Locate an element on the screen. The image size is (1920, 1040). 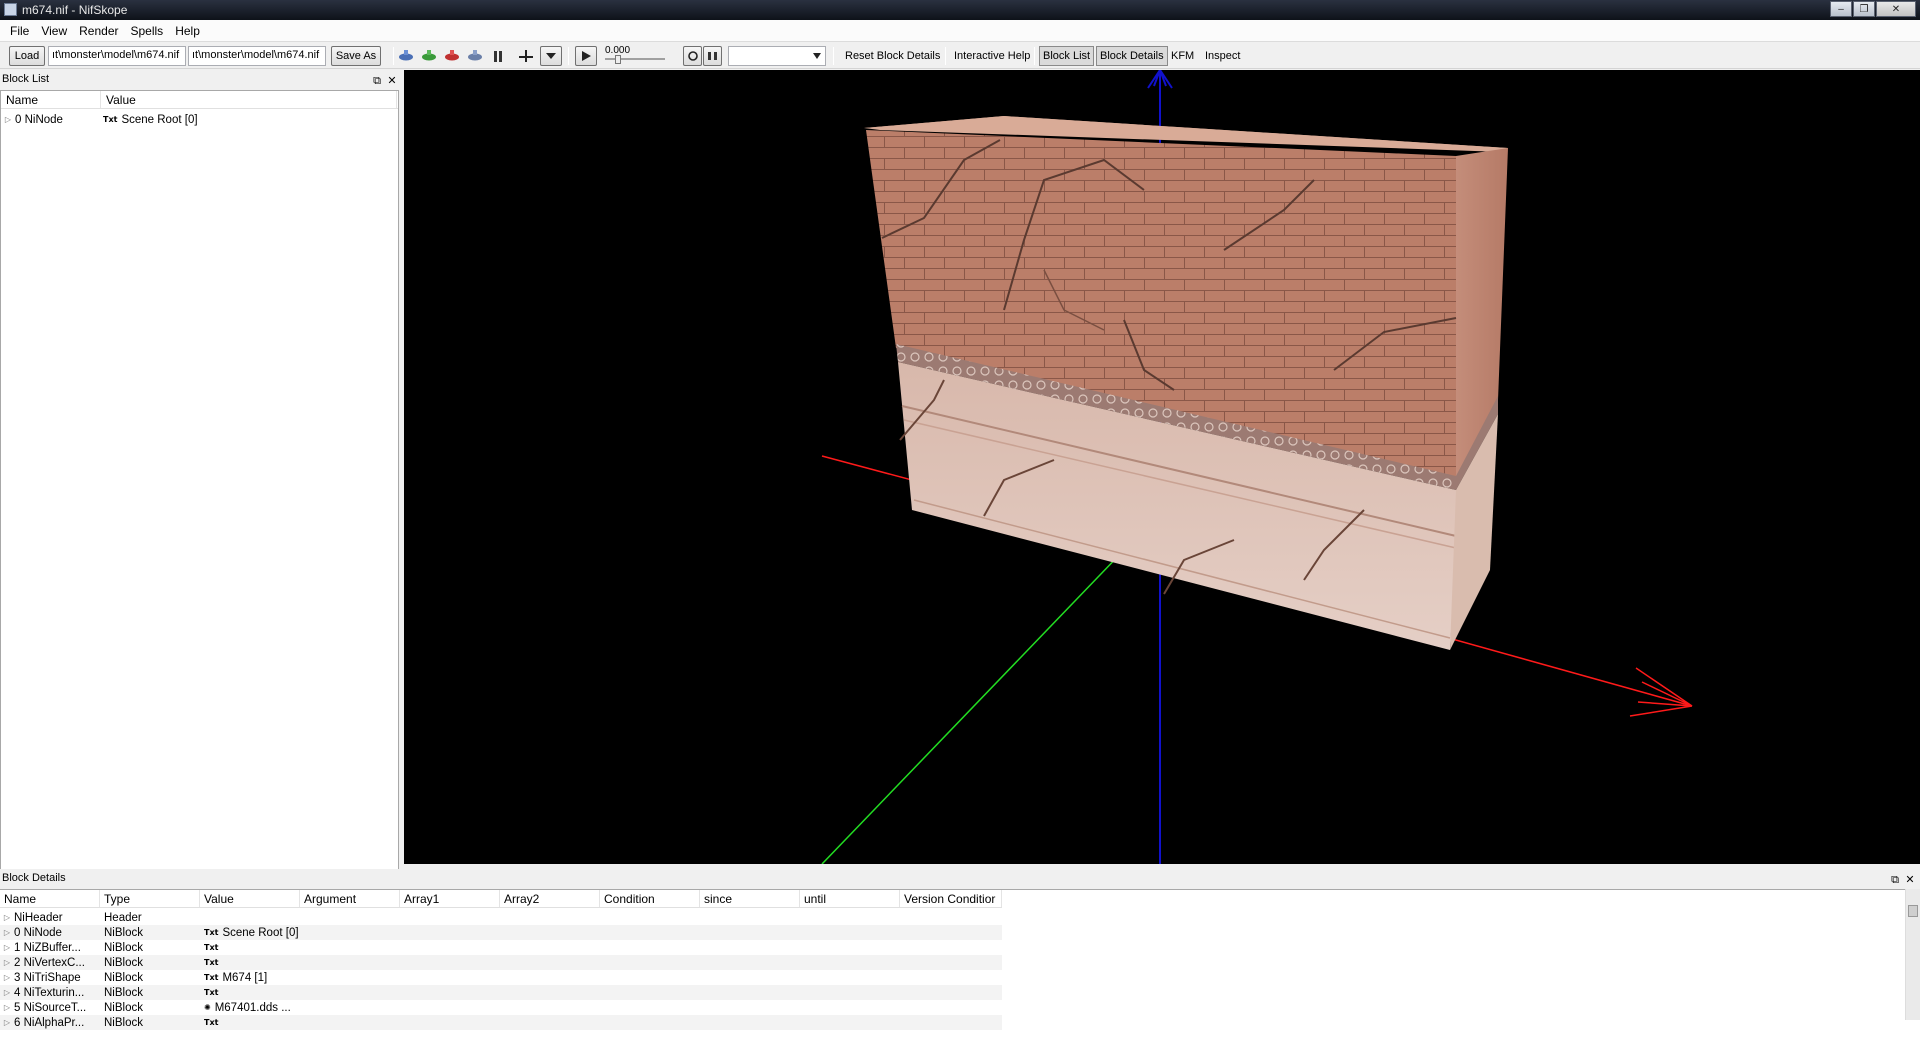
block-list-header: Name Value is located at coordinates (199, 100).